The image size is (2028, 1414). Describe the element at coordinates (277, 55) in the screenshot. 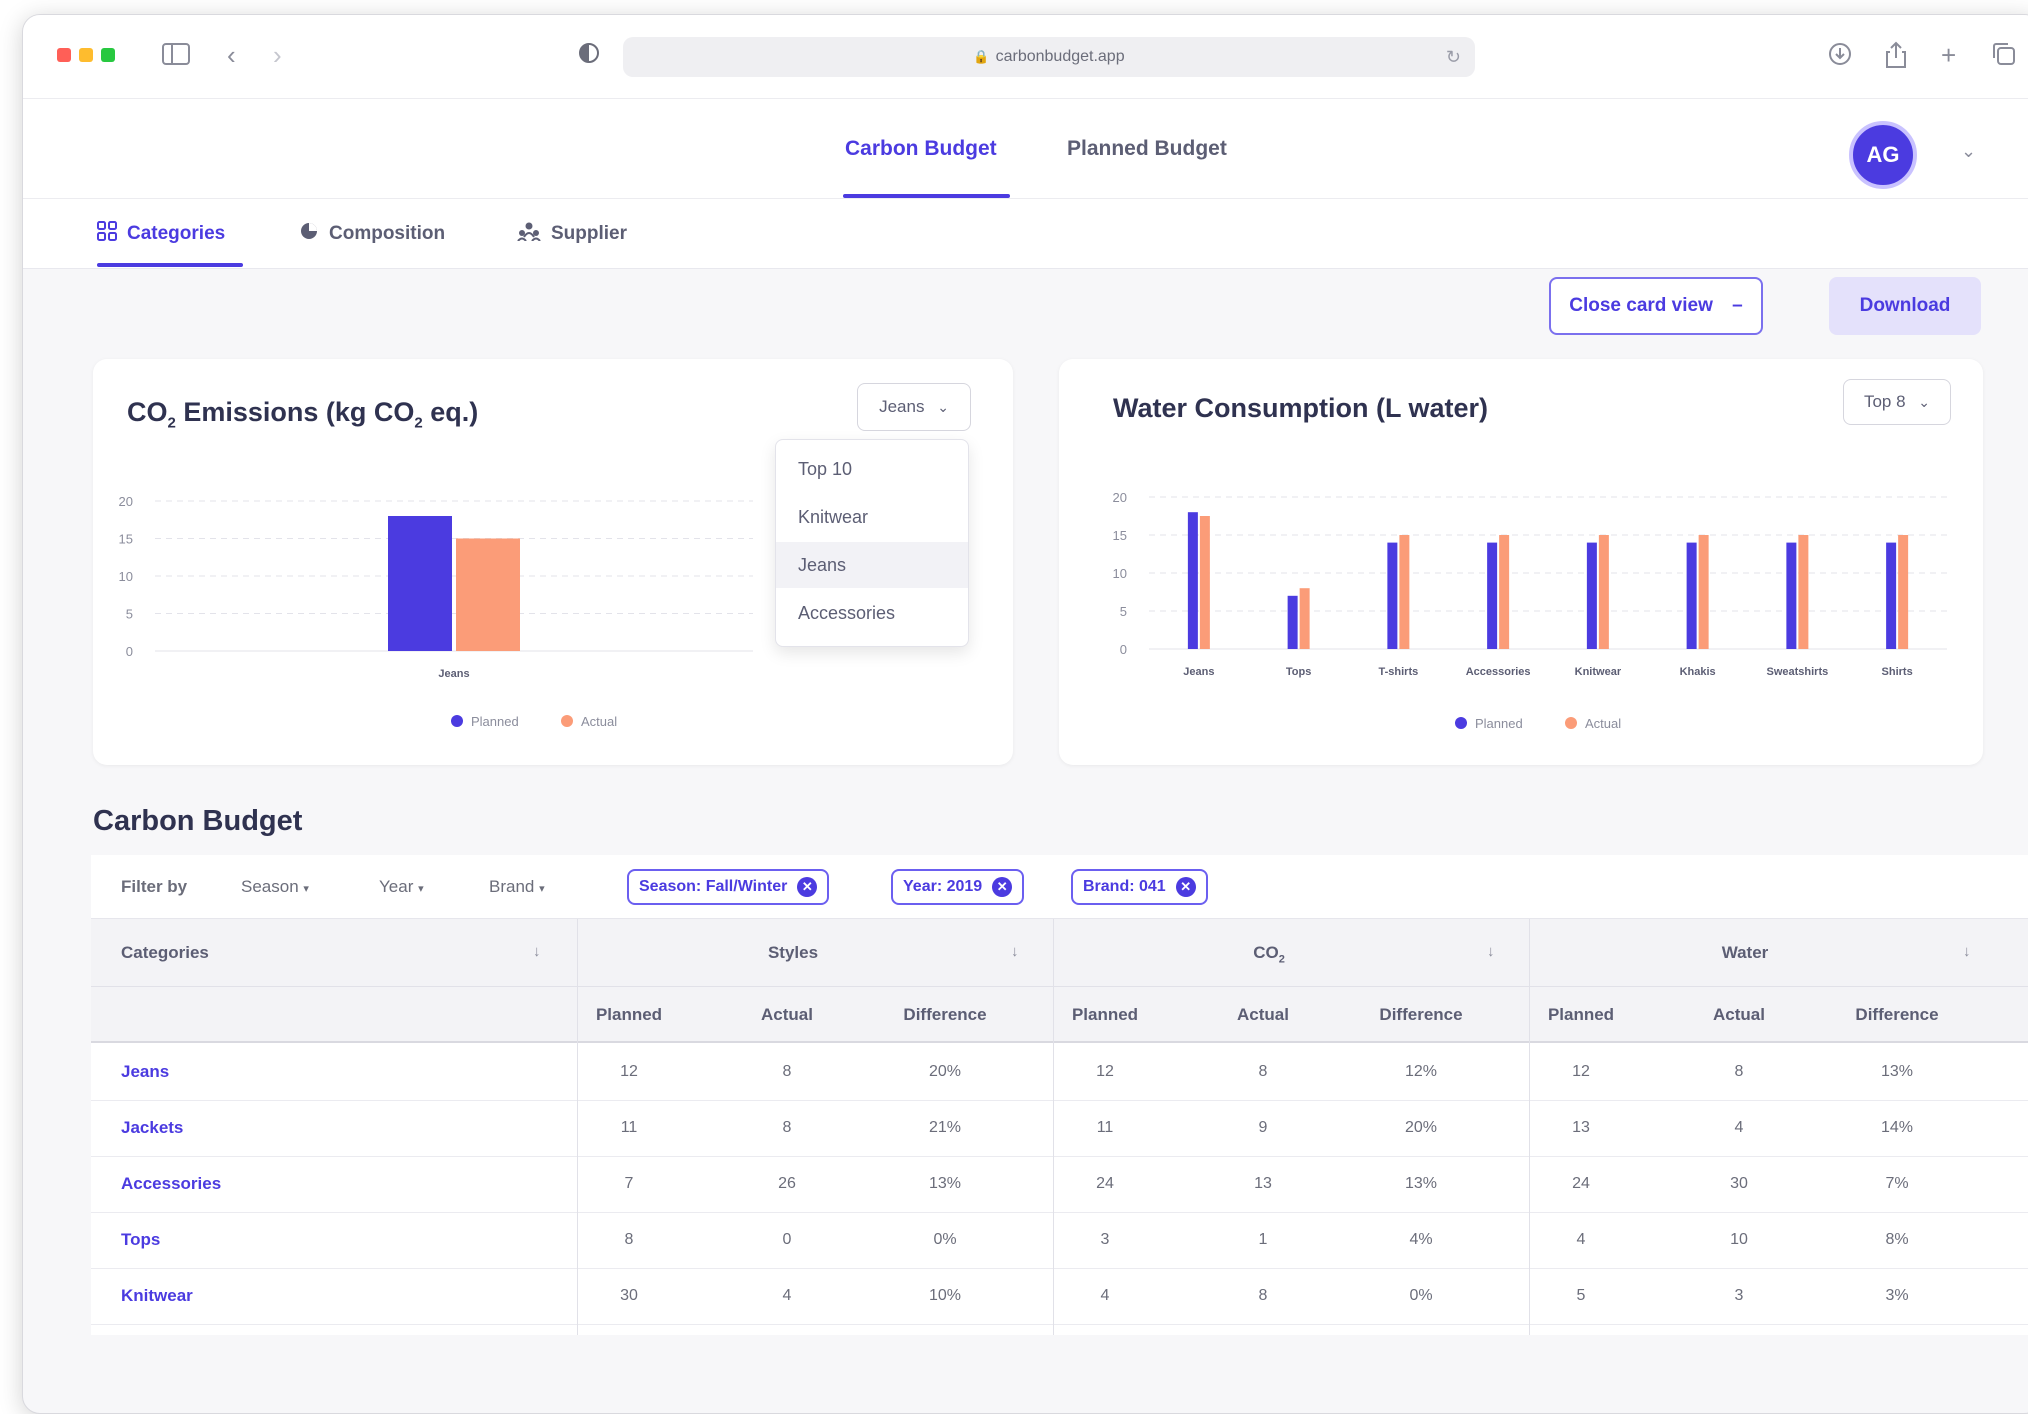

I see `forward-icon: ›` at that location.